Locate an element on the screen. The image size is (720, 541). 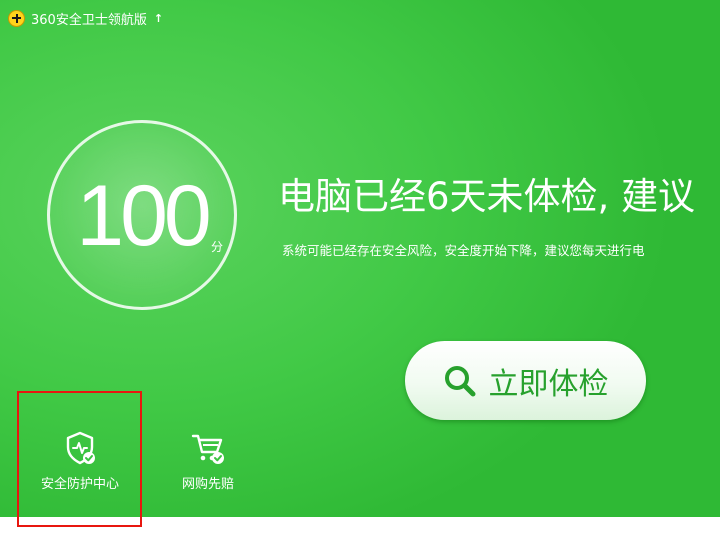
status-subtext: 系统可能已经存在安全风险，安全度开始下降，建议您每天进行电 is located at coordinates (463, 250).